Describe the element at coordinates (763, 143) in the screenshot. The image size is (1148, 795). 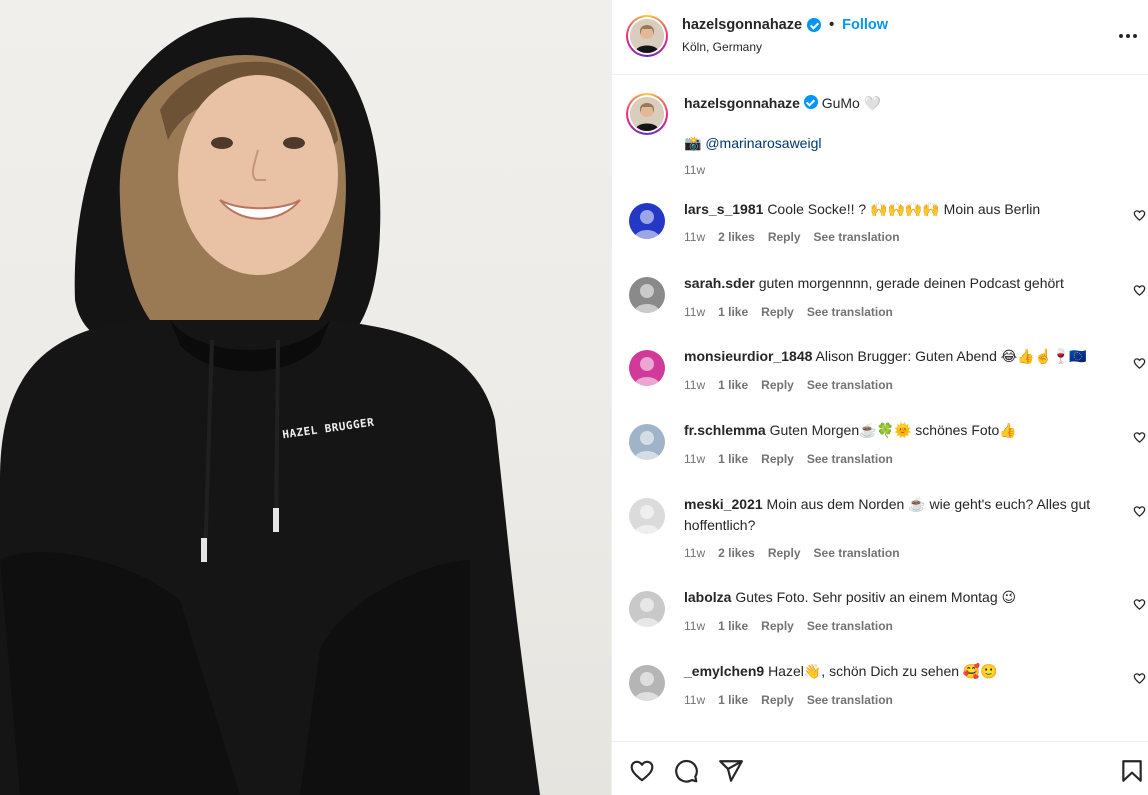
I see `caption-mention-link: @marinarosaweigl` at that location.